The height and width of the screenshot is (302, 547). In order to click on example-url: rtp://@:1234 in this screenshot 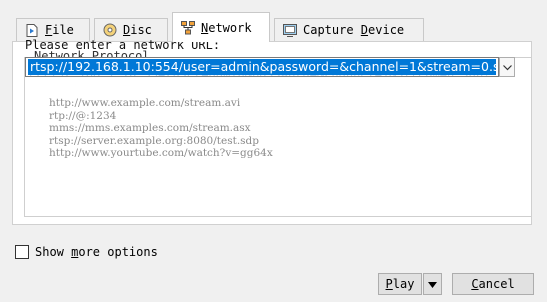, I will do `click(83, 115)`.